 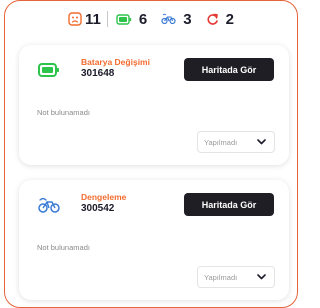 I want to click on vehicle-id: 300542, so click(x=98, y=208).